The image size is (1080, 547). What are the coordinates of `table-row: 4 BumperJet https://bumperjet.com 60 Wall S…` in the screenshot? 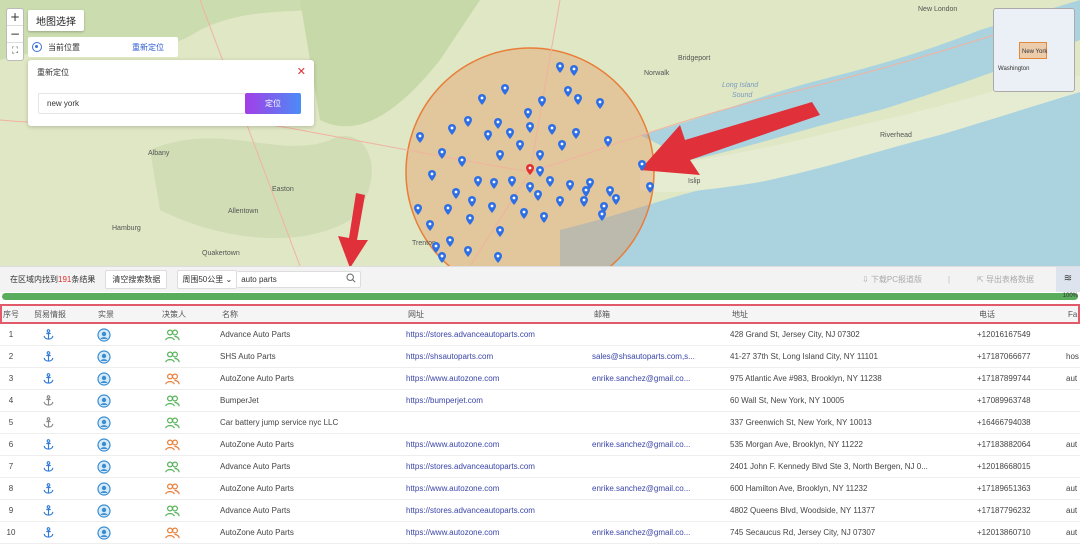 It's located at (540, 401).